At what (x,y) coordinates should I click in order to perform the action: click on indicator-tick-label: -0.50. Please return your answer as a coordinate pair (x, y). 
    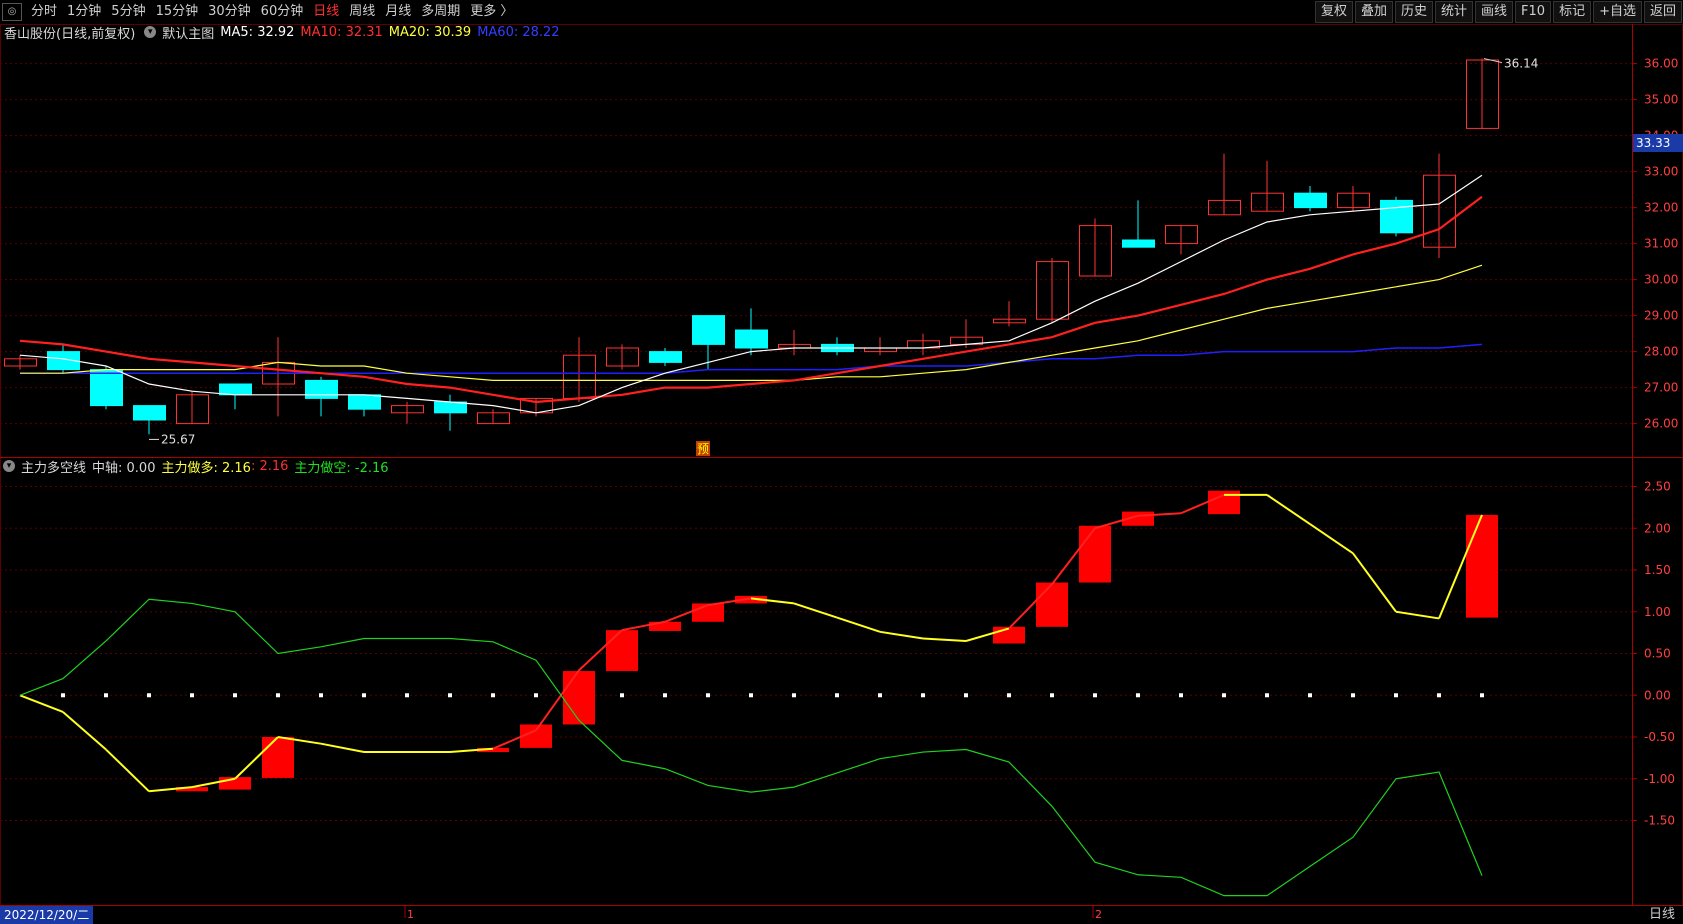
    Looking at the image, I should click on (1659, 737).